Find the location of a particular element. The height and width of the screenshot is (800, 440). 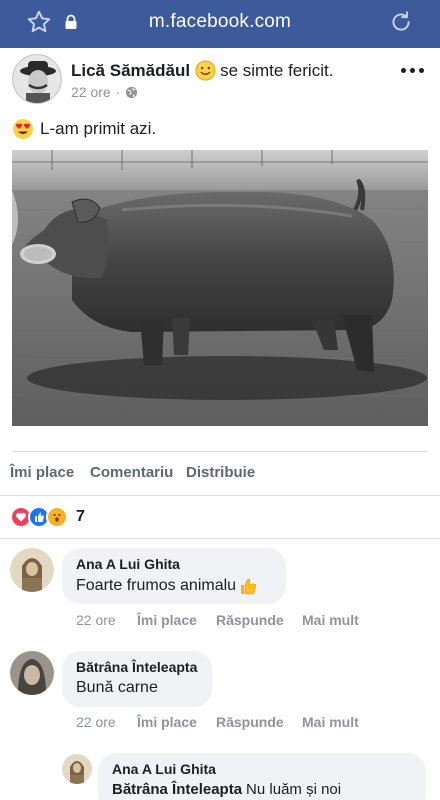

slightly-smiling-face-icon is located at coordinates (205, 70).